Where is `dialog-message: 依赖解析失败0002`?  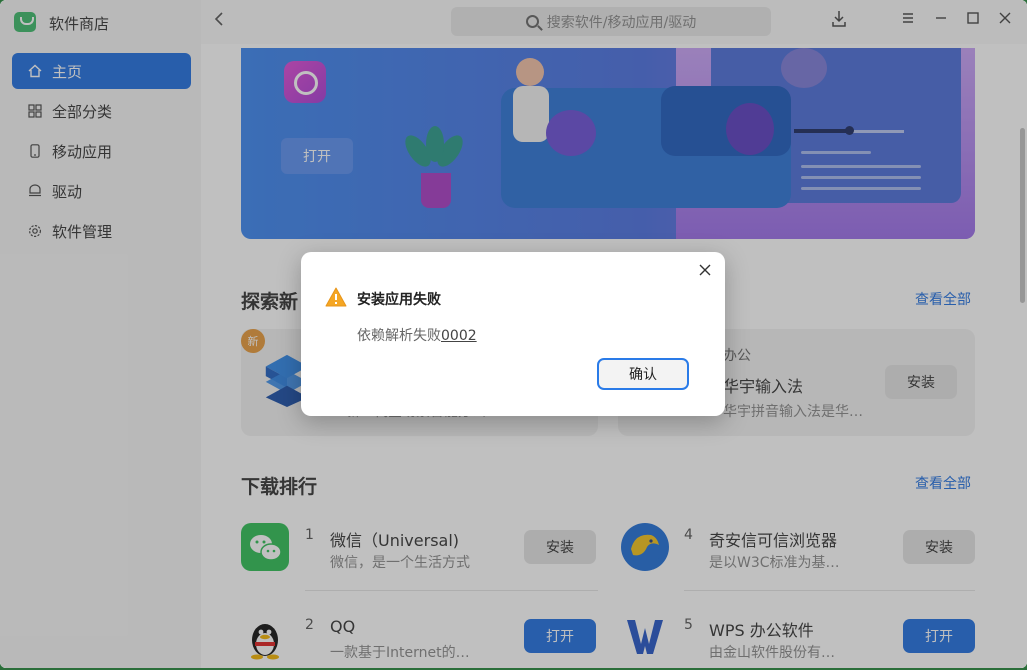 dialog-message: 依赖解析失败0002 is located at coordinates (417, 335).